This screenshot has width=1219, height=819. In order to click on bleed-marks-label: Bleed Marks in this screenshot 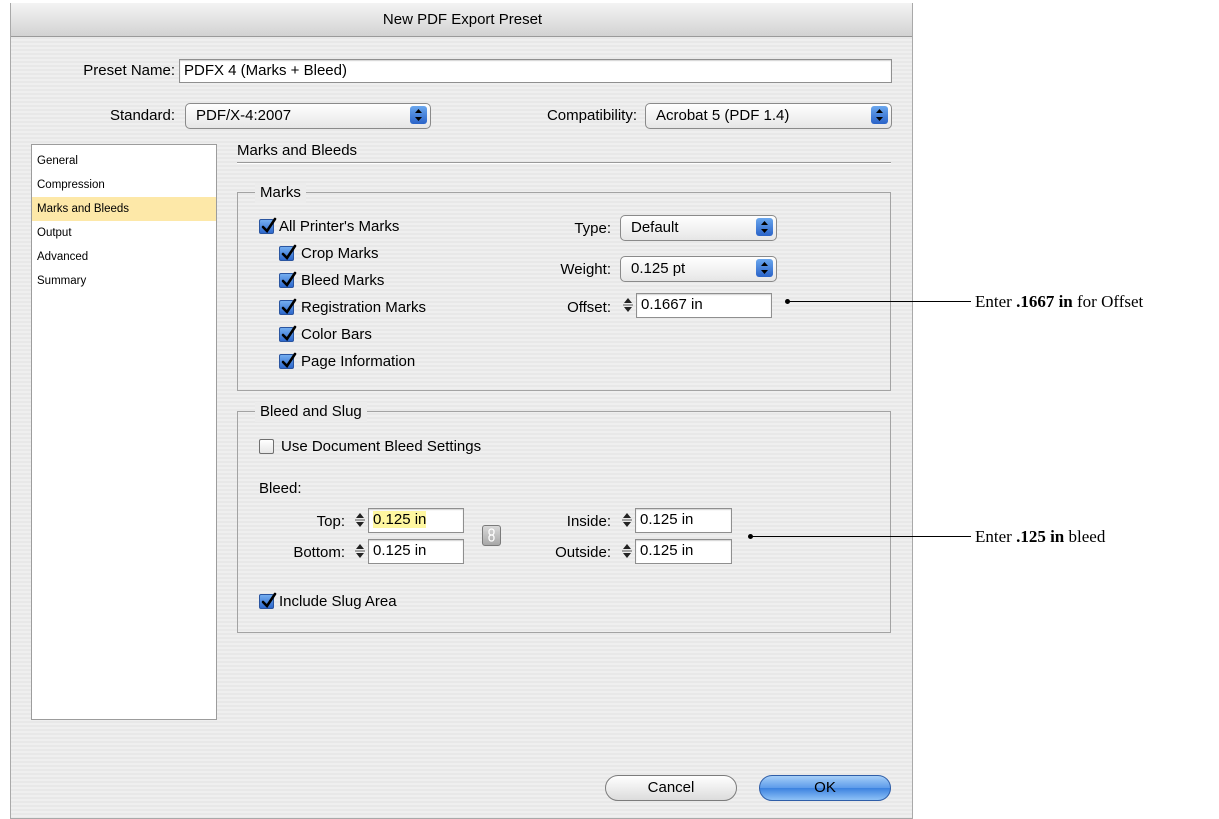, I will do `click(343, 280)`.